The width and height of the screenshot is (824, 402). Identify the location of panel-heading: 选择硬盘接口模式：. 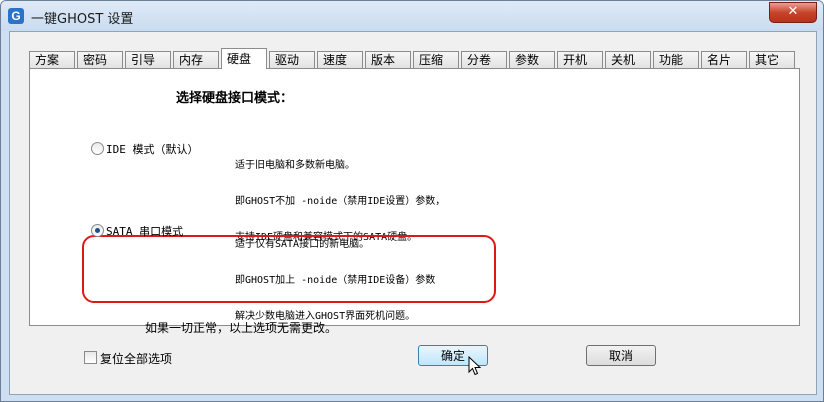
(235, 98).